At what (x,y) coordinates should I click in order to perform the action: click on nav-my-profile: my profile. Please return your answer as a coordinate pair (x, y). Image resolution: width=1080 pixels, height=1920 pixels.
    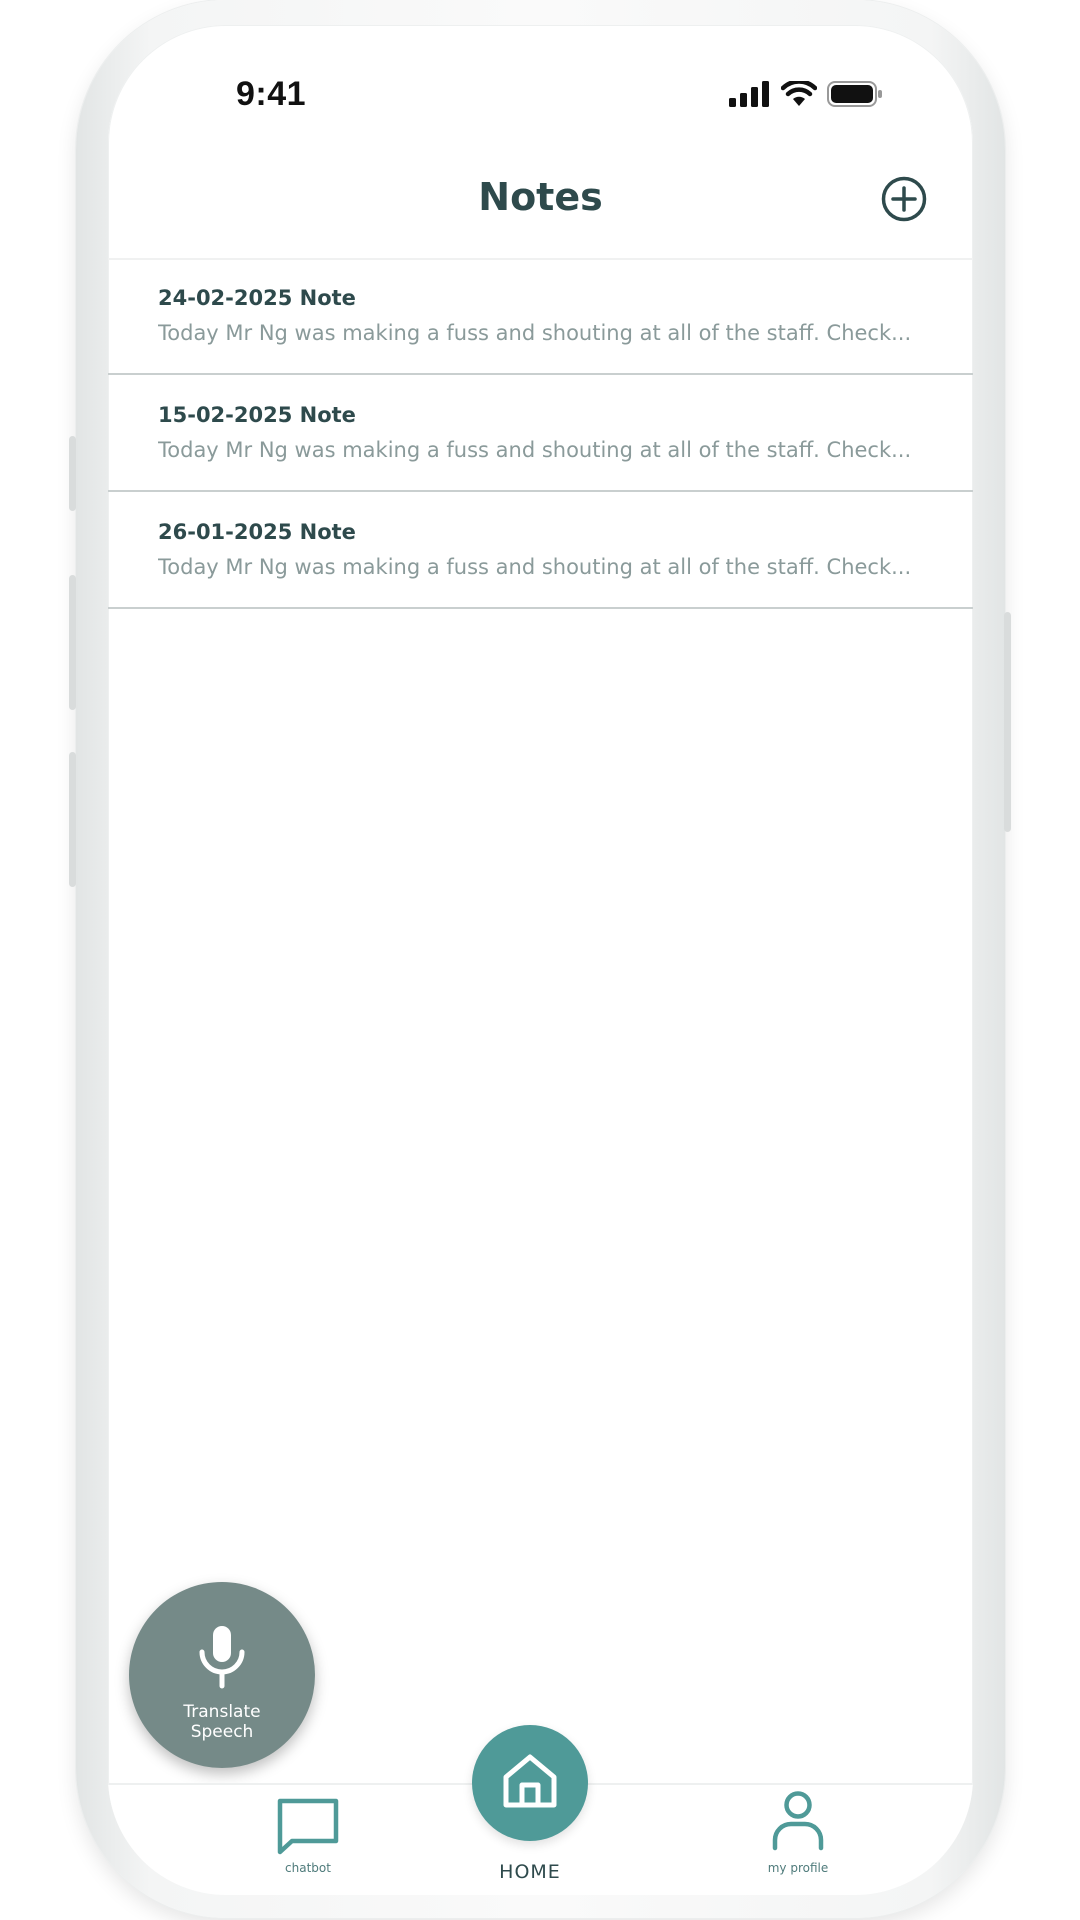
    Looking at the image, I should click on (798, 1840).